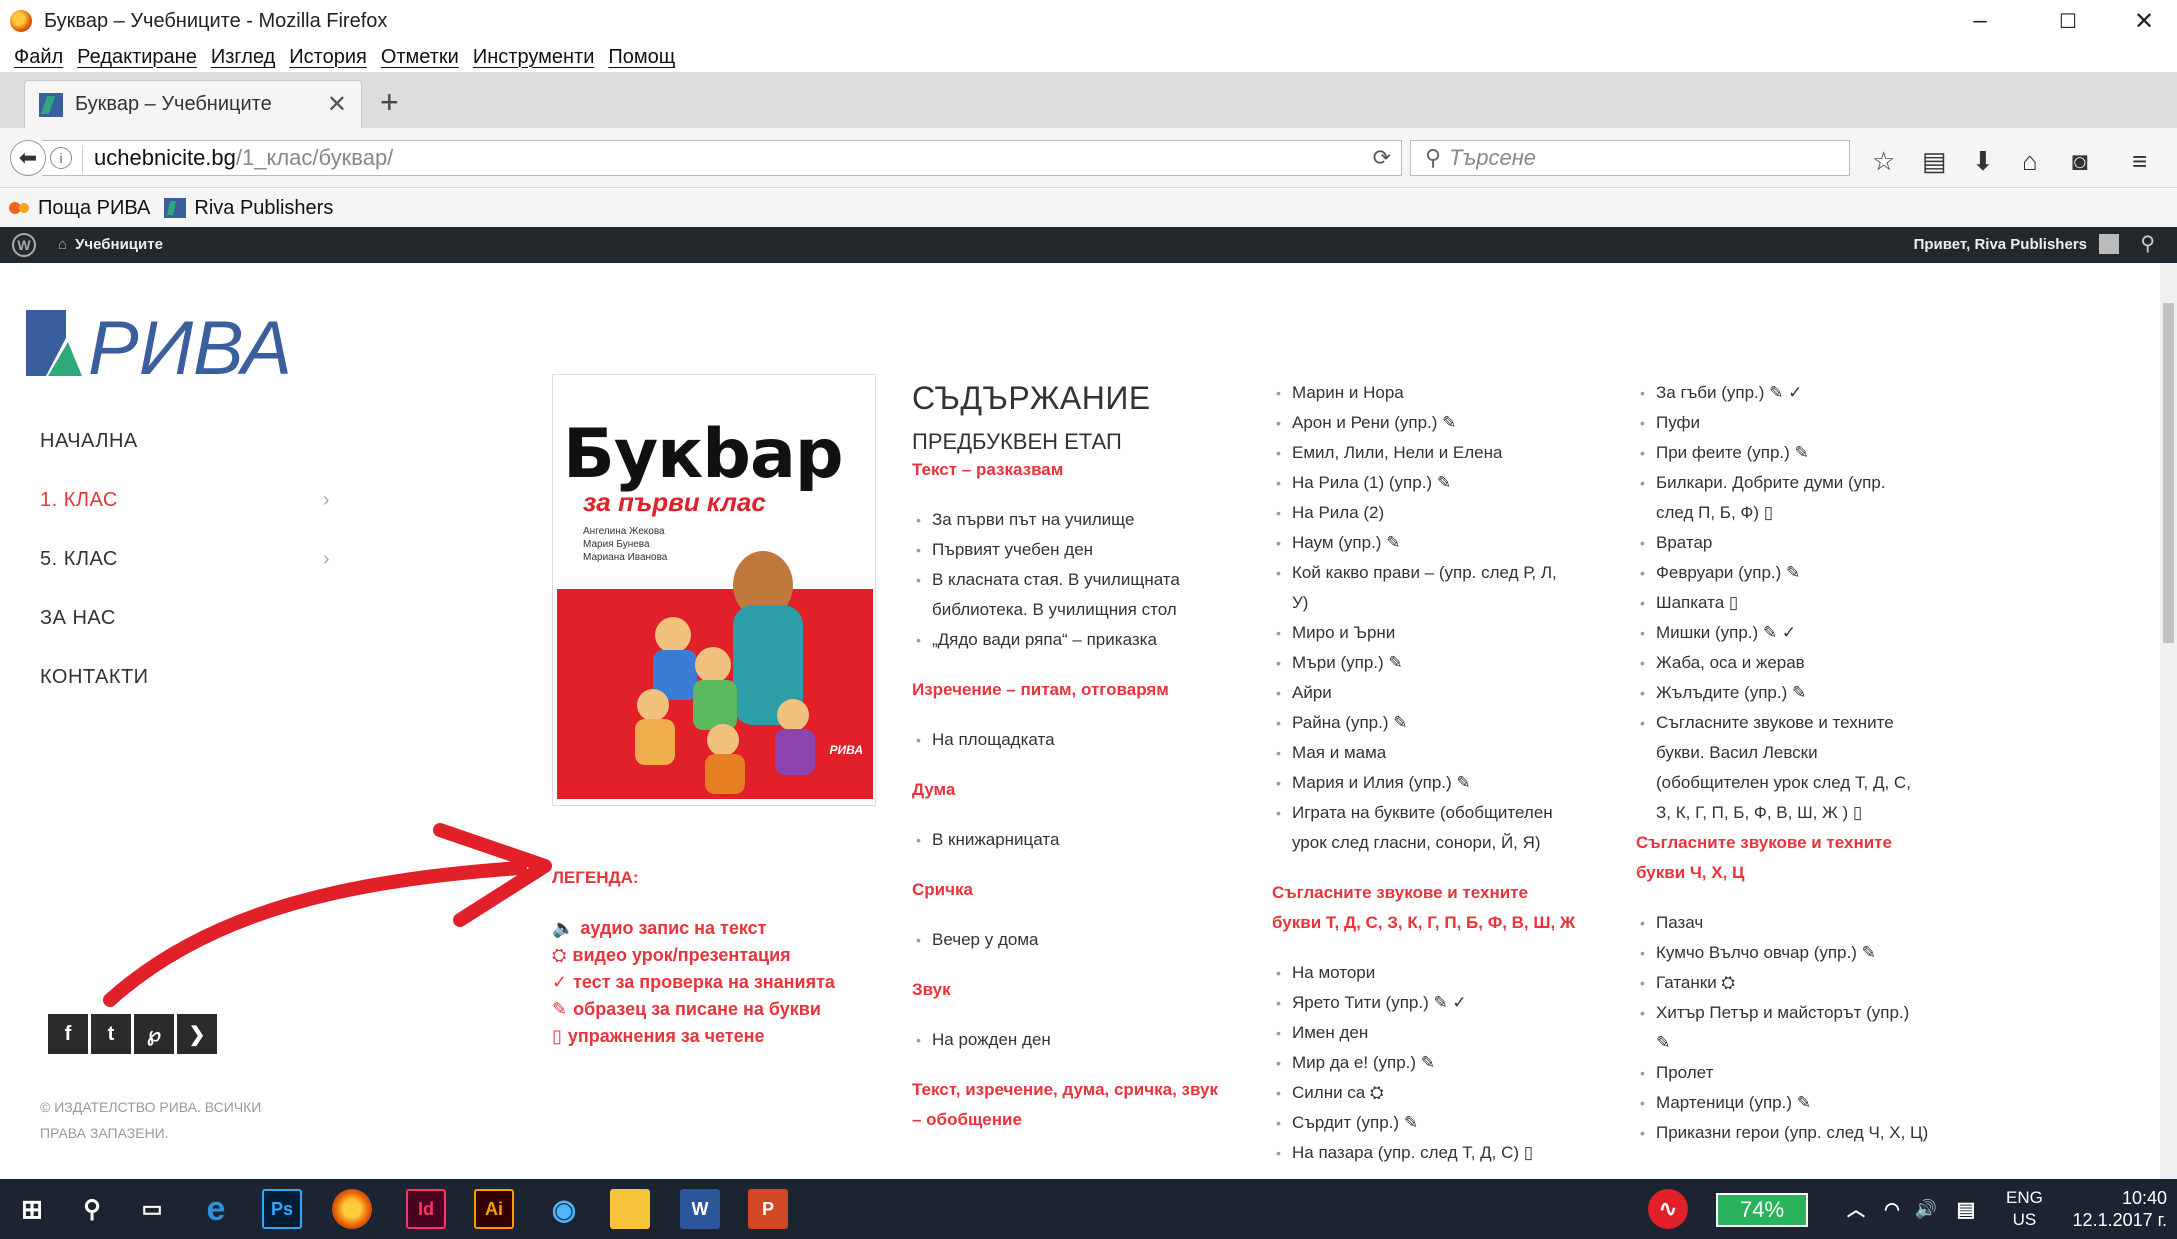 This screenshot has width=2177, height=1239. Describe the element at coordinates (282, 1209) in the screenshot. I see `photoshop-icon: Ps` at that location.